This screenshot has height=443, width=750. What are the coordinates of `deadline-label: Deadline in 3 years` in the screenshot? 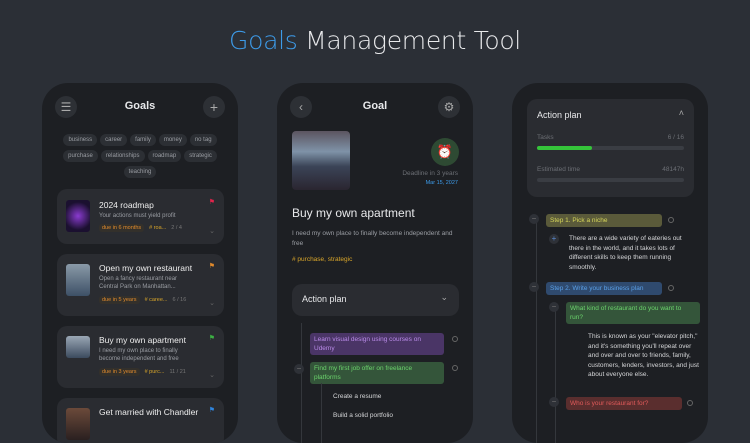 It's located at (430, 173).